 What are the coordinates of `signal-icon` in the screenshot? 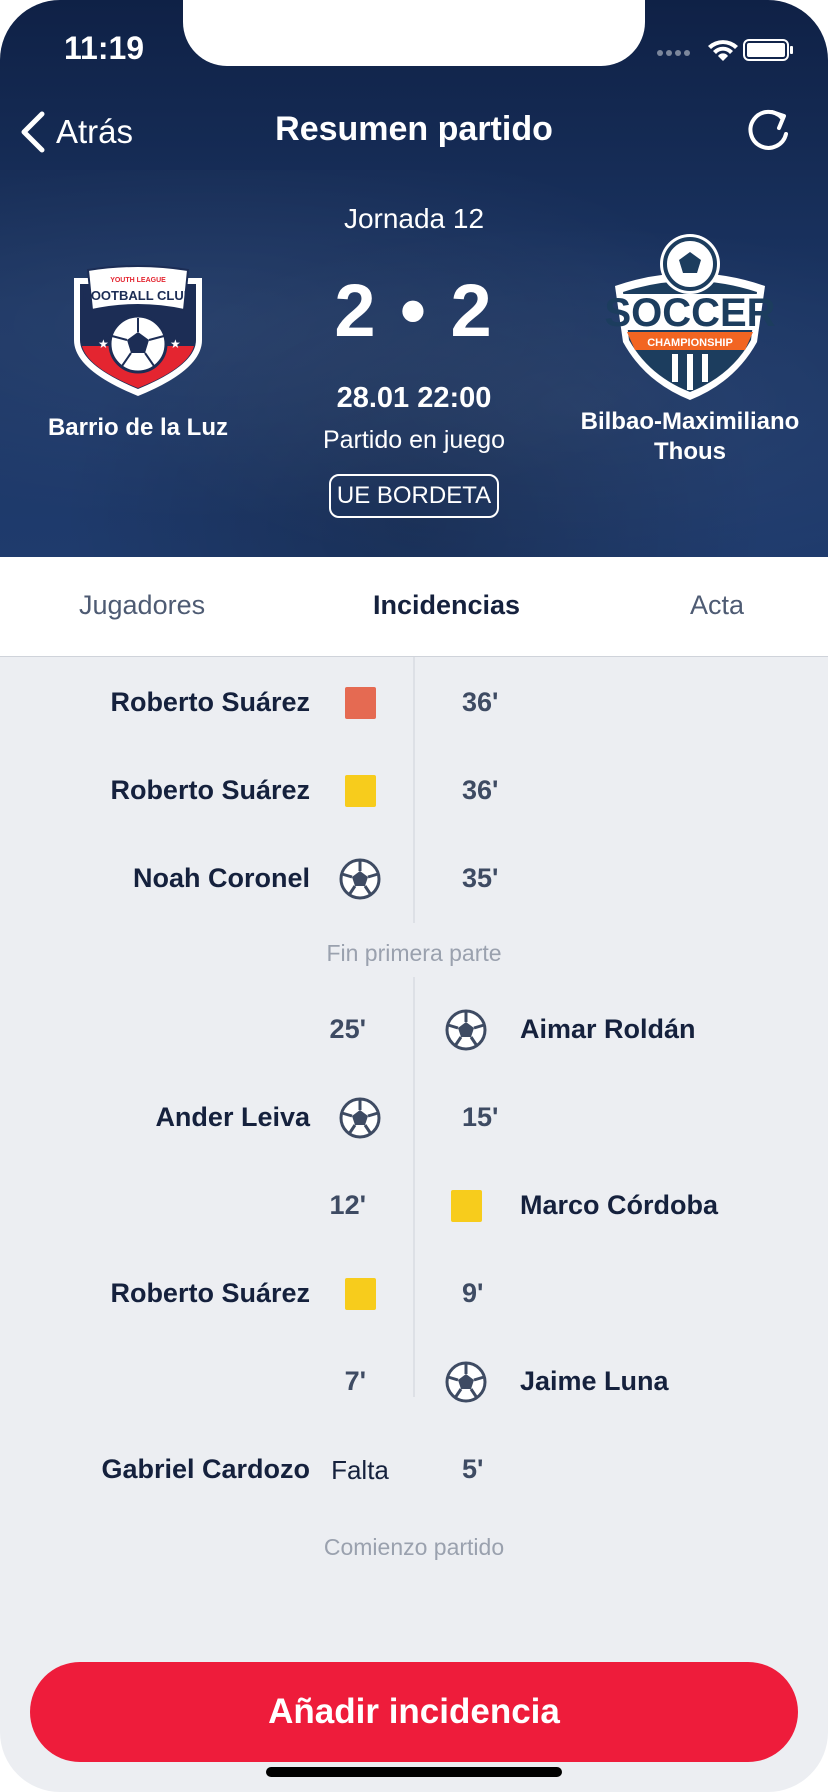 It's located at (673, 53).